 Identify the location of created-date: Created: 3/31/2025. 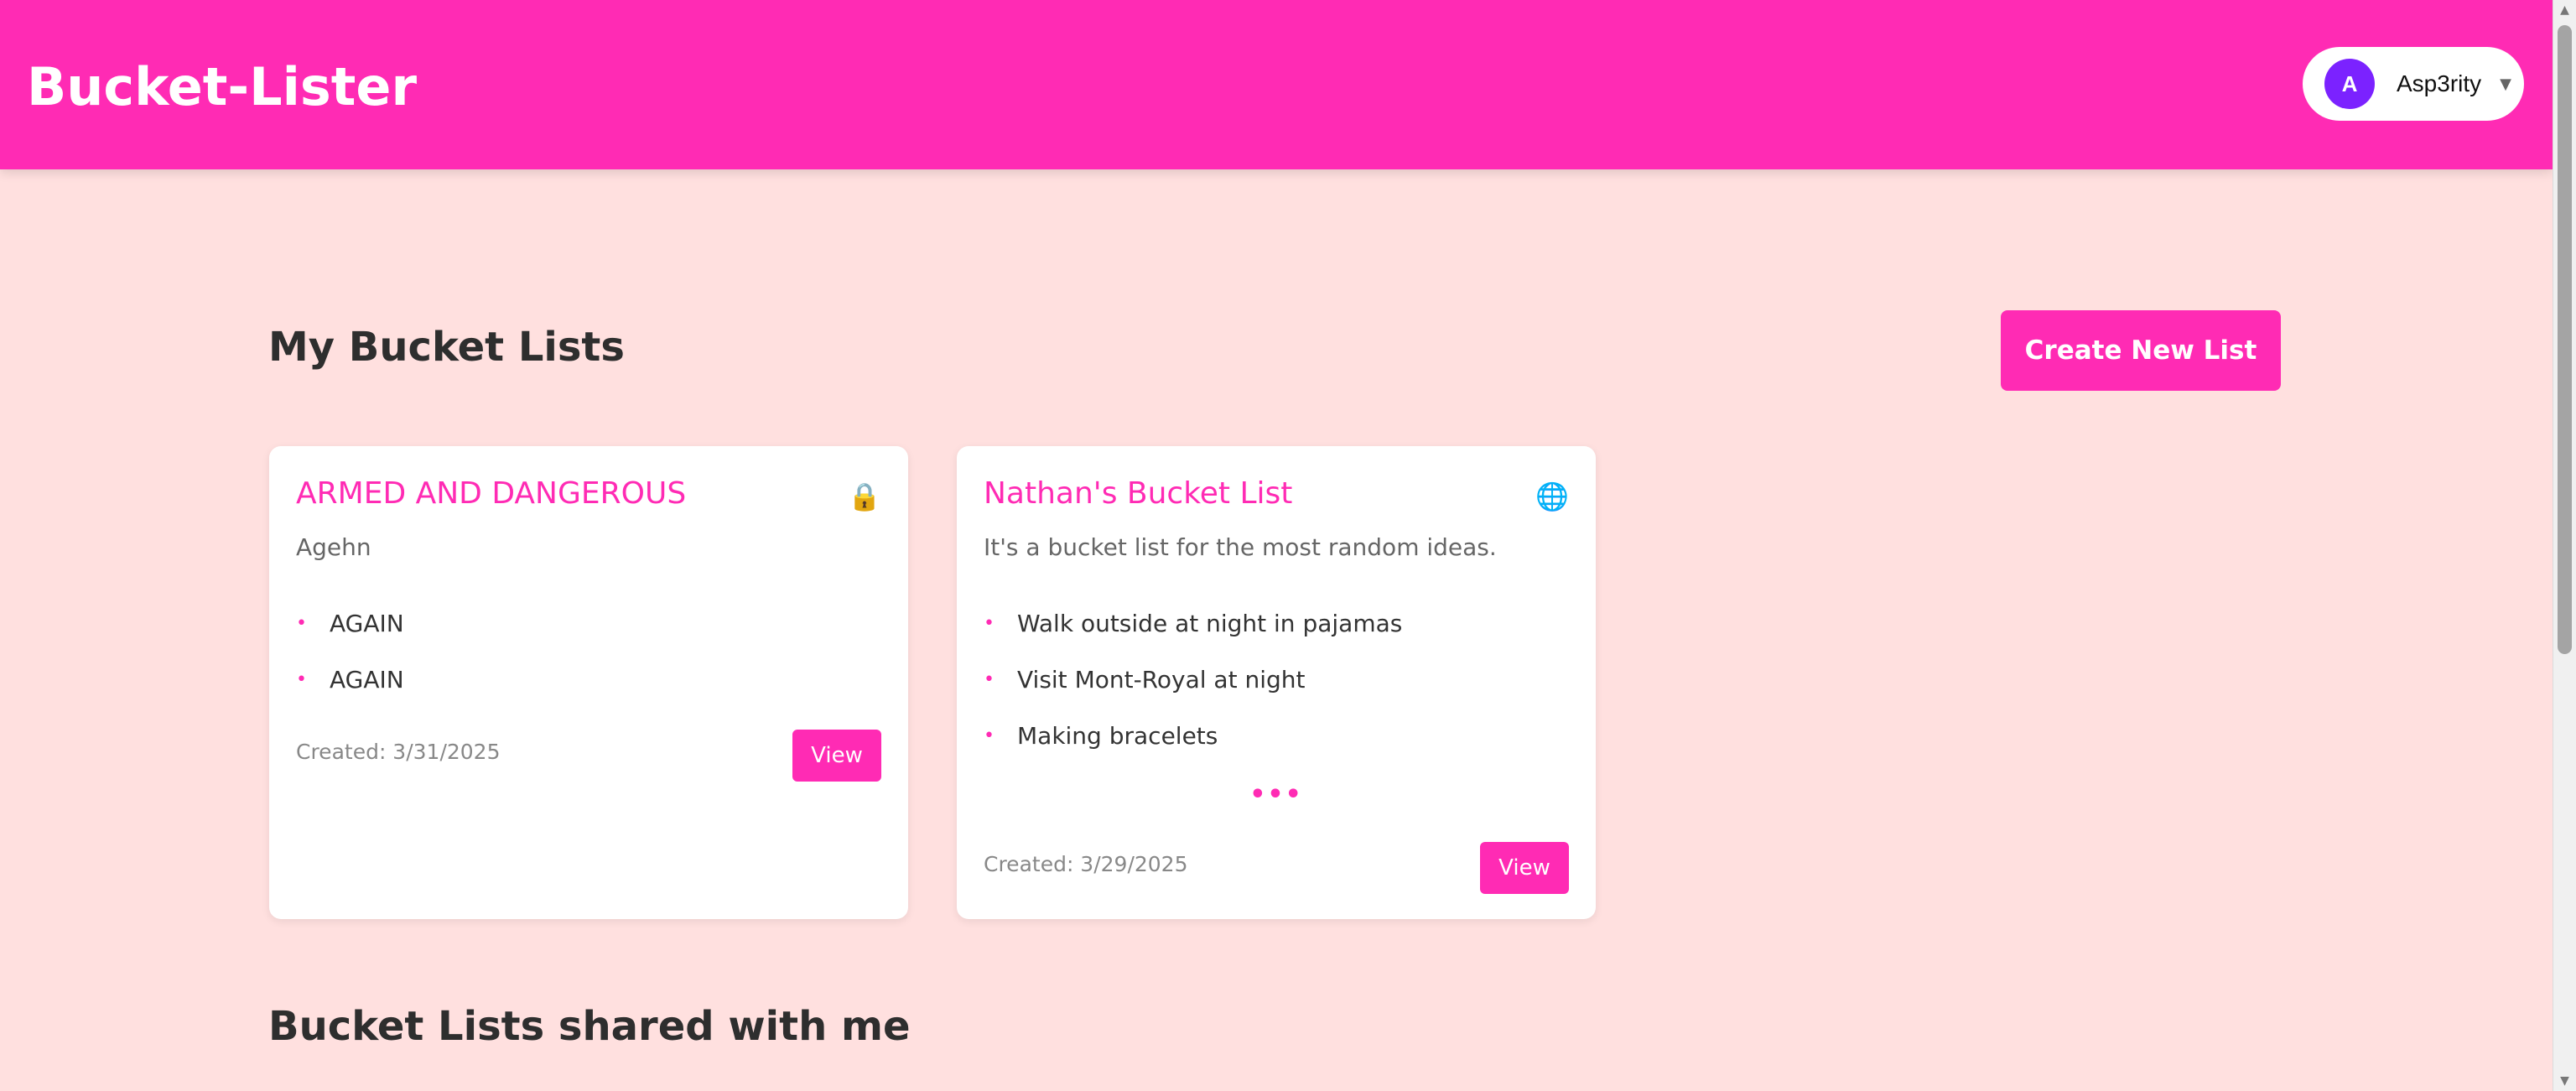
(398, 752).